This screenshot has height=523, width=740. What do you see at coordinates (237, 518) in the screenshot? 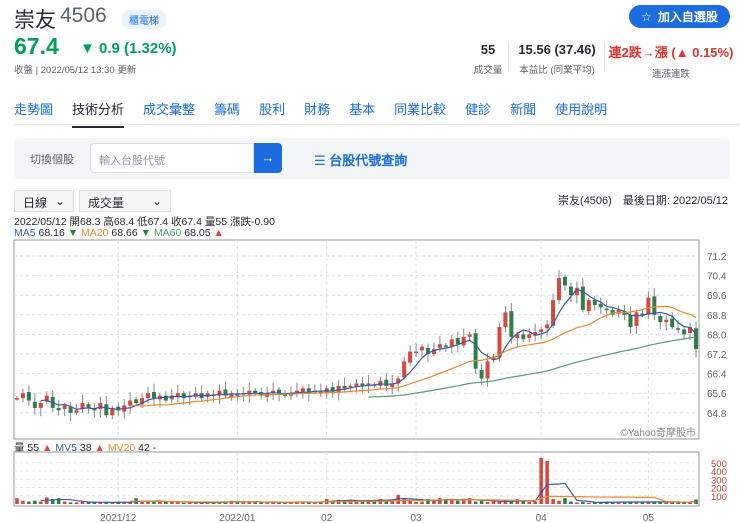
I see `date-tick-label: 2022/01` at bounding box center [237, 518].